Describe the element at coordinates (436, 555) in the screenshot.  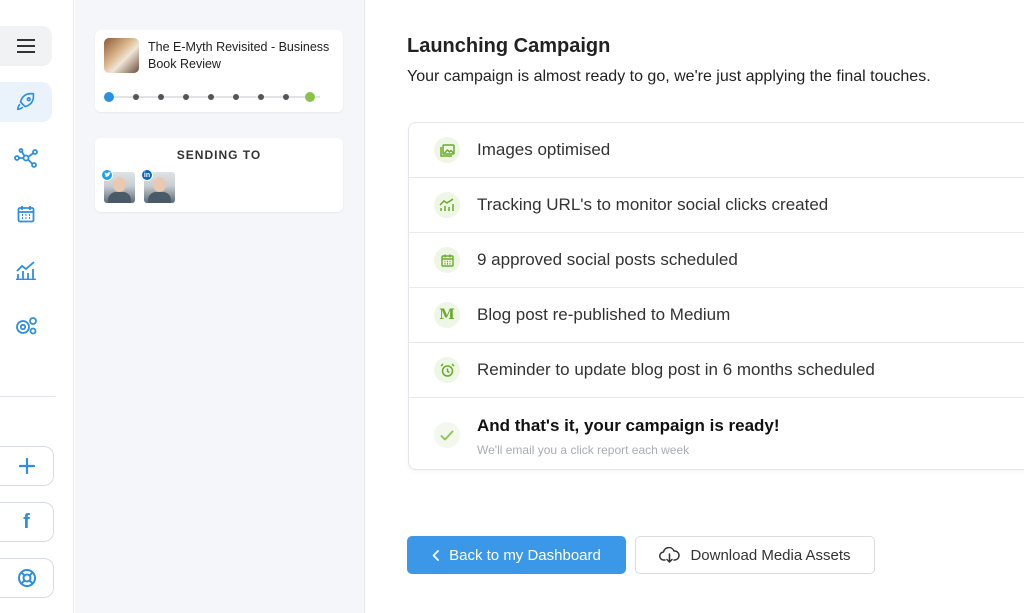
I see `chevron-left-icon` at that location.